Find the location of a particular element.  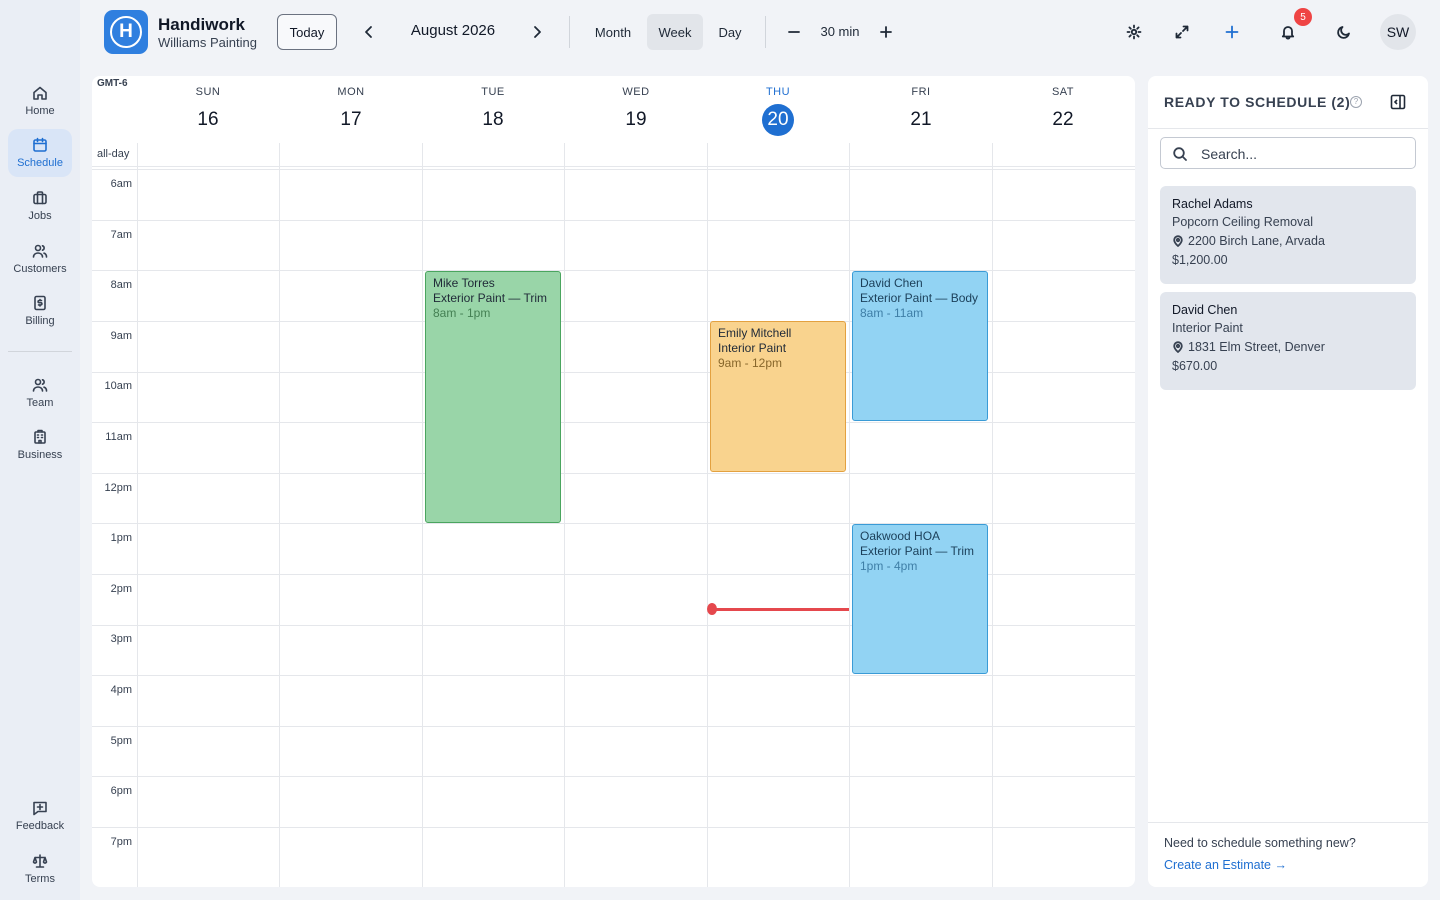

sidebar-item-terms: Terms is located at coordinates (40, 869).